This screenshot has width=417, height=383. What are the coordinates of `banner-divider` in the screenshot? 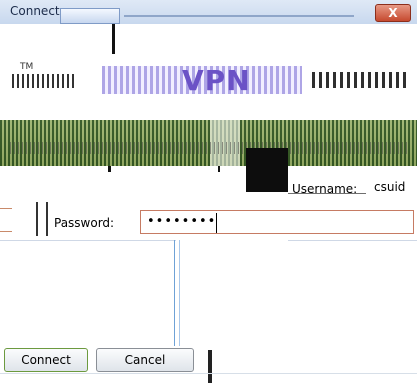 It's located at (113, 39).